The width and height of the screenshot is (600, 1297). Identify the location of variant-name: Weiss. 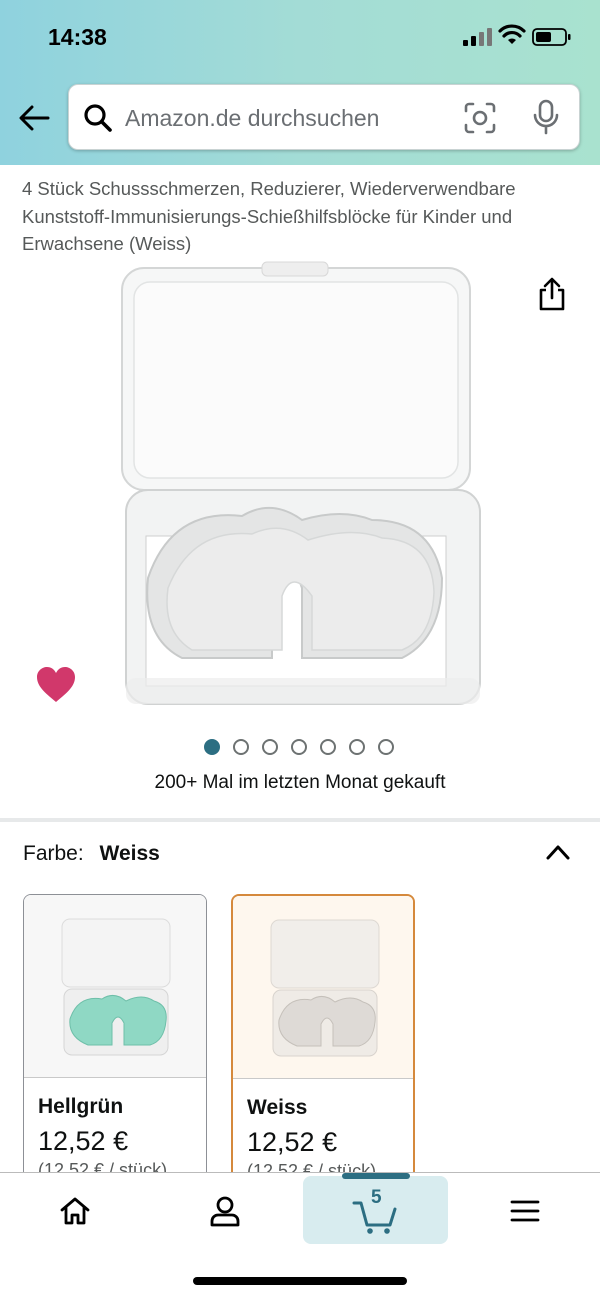
(277, 1107).